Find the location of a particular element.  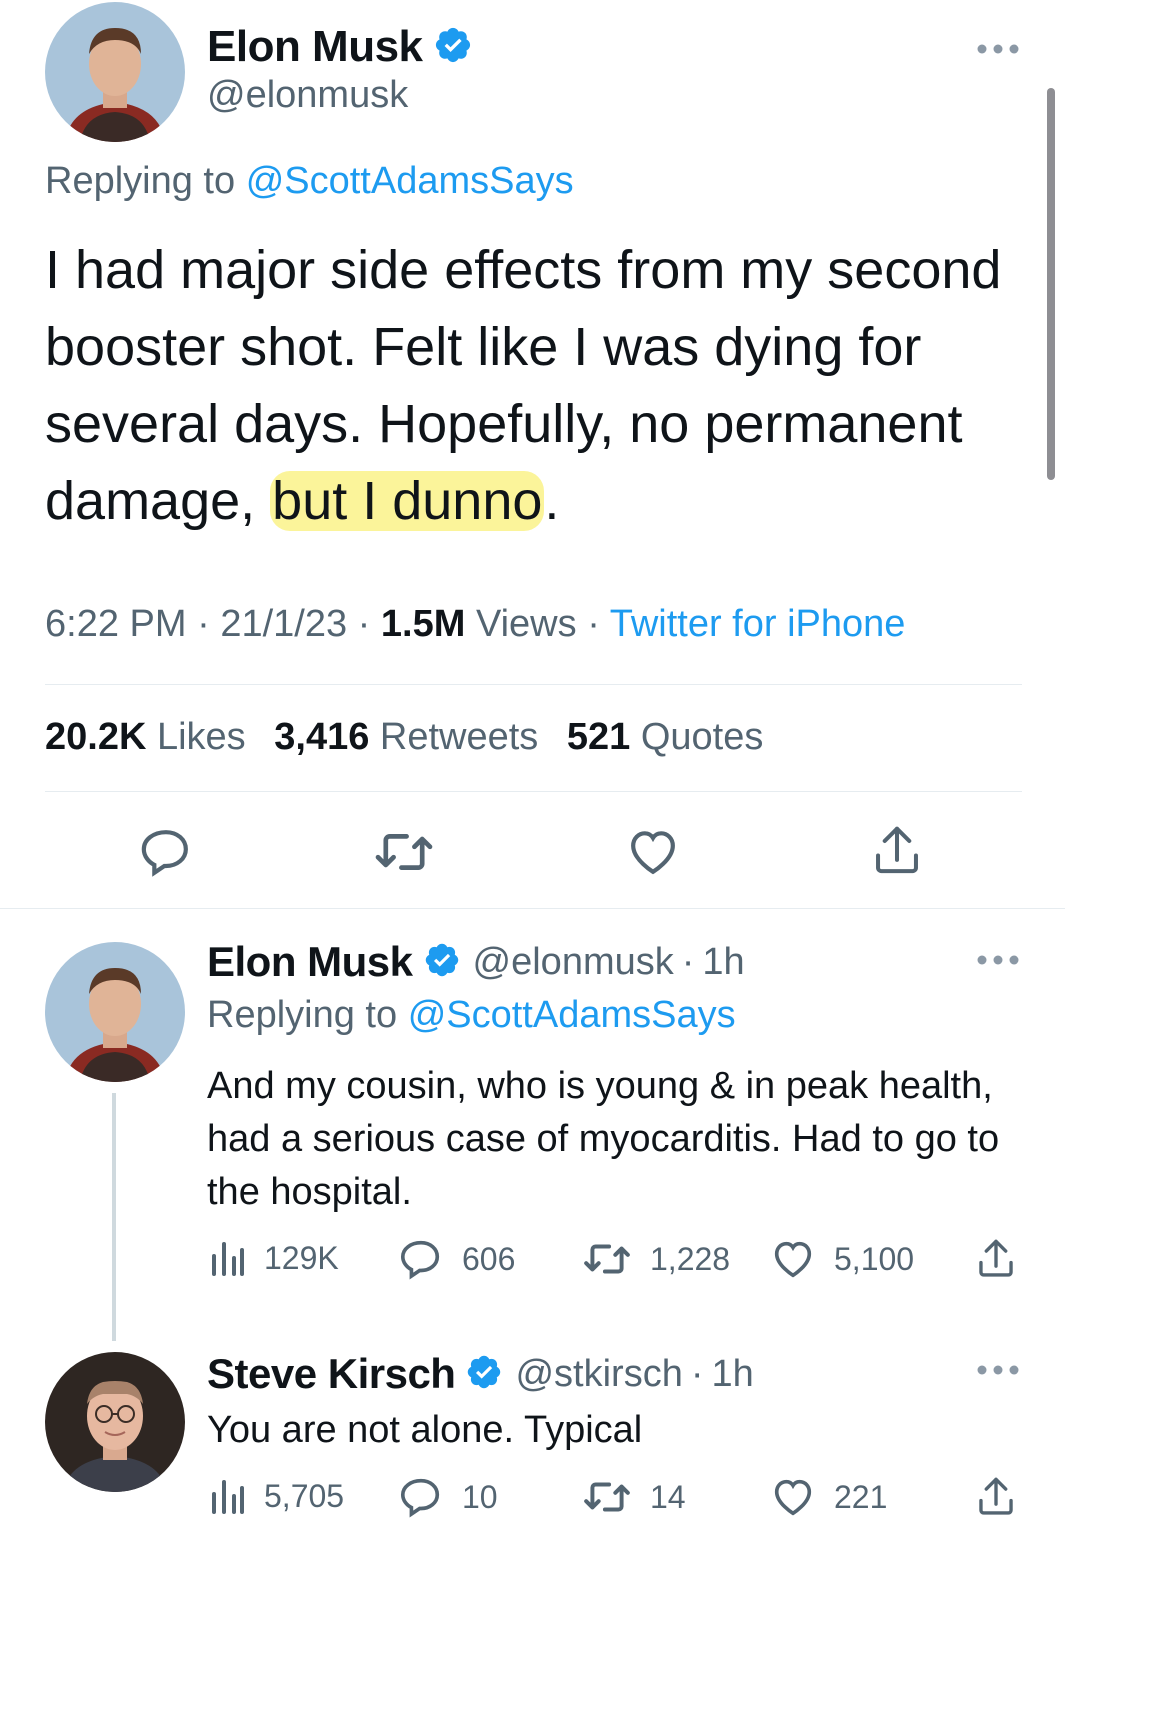

likes-stat: 20.2K Likes is located at coordinates (145, 737).